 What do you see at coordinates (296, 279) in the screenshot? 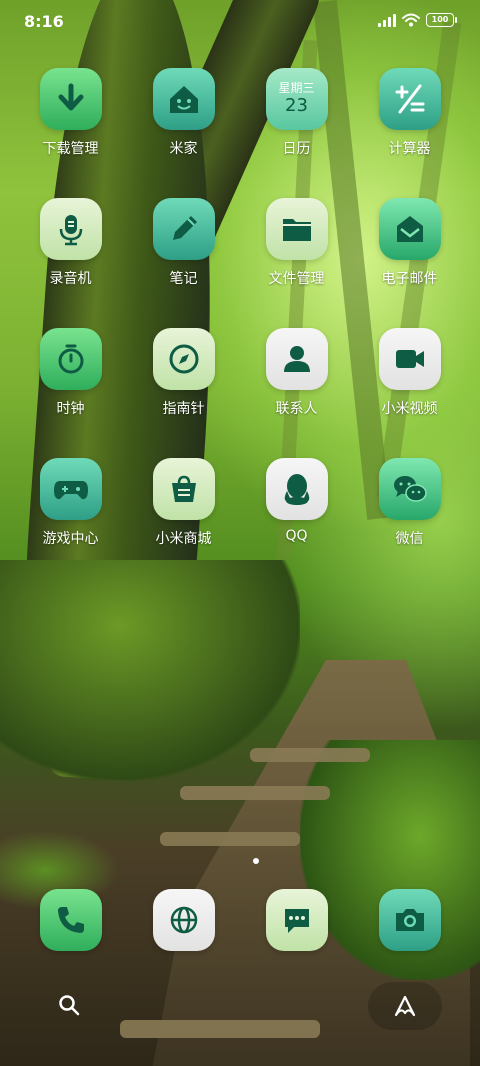
I see `app-label: 文件管理` at bounding box center [296, 279].